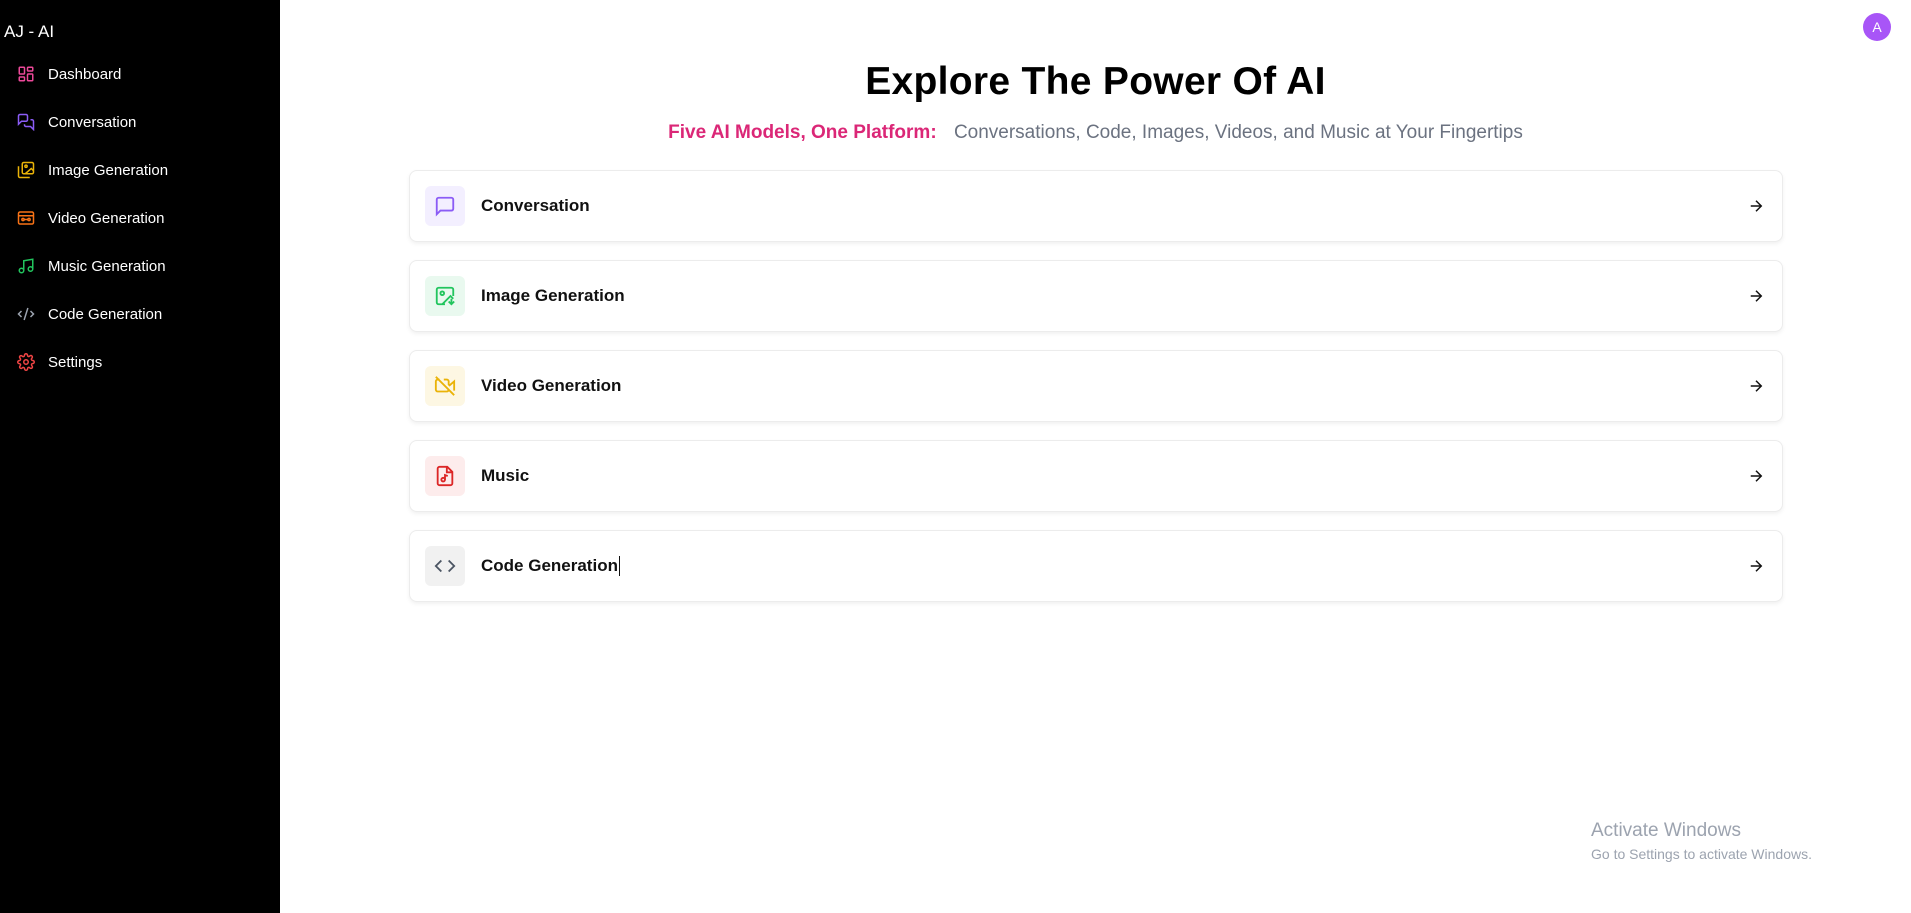  I want to click on sidebar-item-music-generation: Music Generation, so click(140, 266).